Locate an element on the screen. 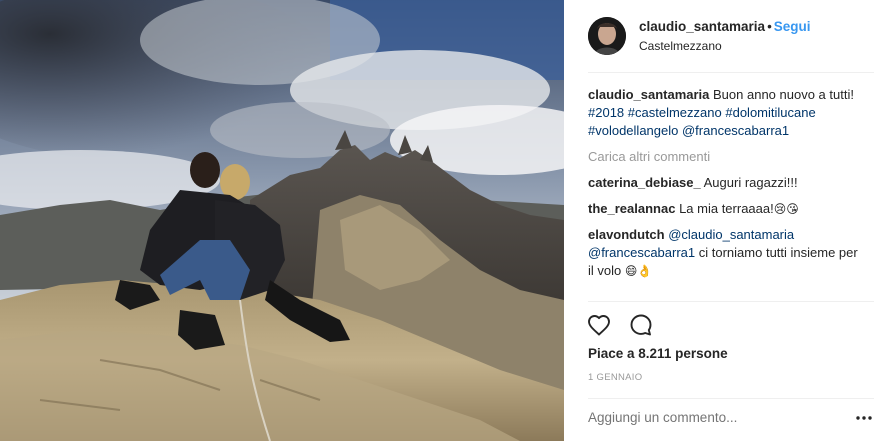  likes-count: Piace a 8.211 persone is located at coordinates (658, 353).